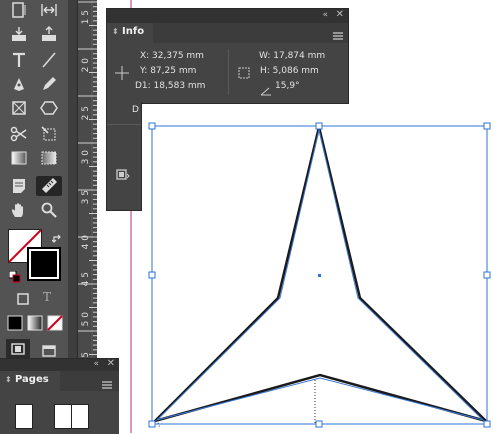  Describe the element at coordinates (123, 175) in the screenshot. I see `fill-info-icon` at that location.